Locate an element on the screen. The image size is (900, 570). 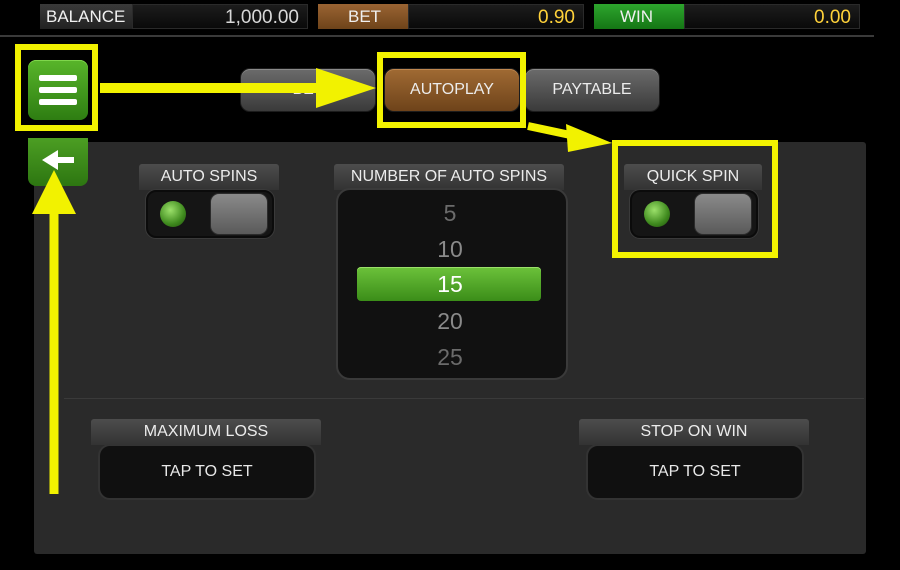
maximum-loss-button: TAP TO SET is located at coordinates (207, 472).